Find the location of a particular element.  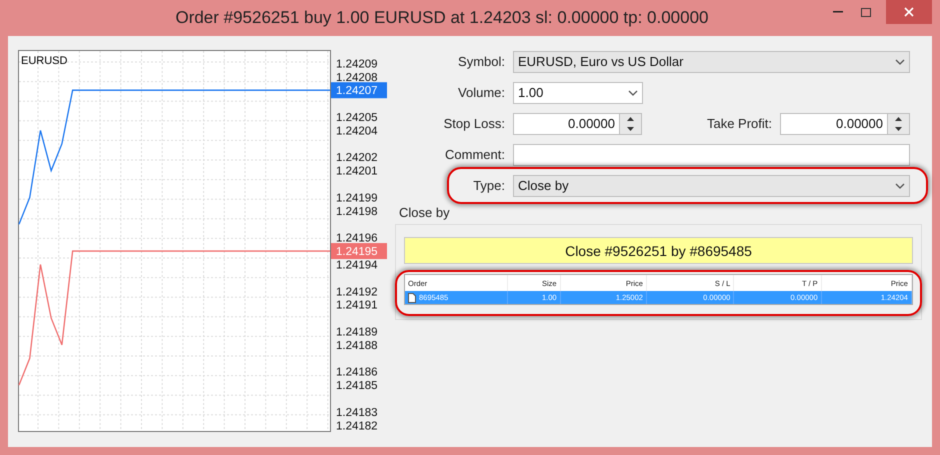

field-label: Comment: is located at coordinates (475, 154).